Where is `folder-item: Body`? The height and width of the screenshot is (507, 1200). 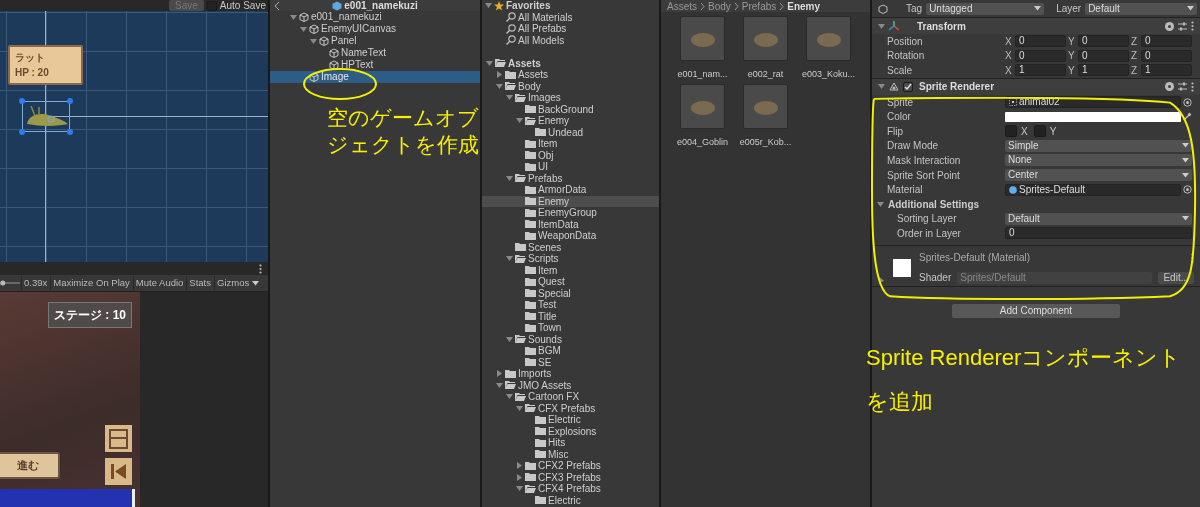
folder-item: Body is located at coordinates (570, 86).